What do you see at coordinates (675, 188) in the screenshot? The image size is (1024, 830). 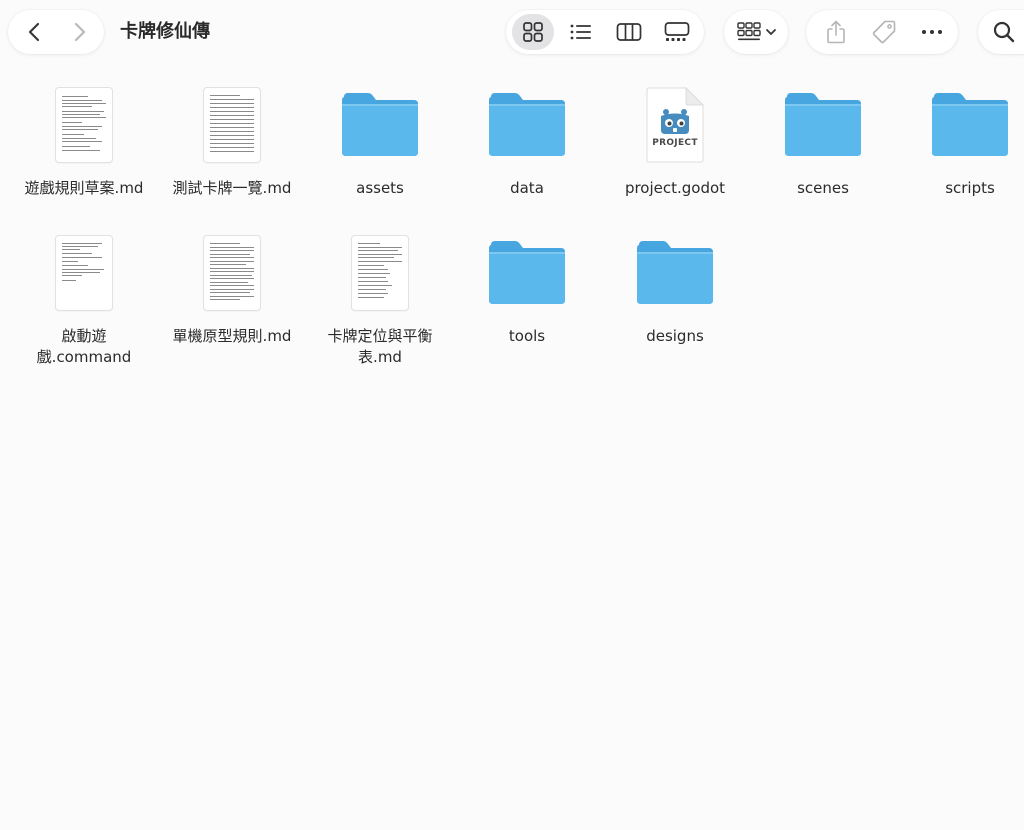 I see `file-name: project.godot` at bounding box center [675, 188].